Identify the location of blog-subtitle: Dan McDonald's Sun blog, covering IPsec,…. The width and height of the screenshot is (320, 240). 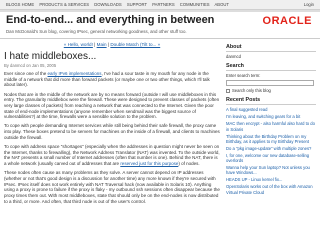
(96, 31).